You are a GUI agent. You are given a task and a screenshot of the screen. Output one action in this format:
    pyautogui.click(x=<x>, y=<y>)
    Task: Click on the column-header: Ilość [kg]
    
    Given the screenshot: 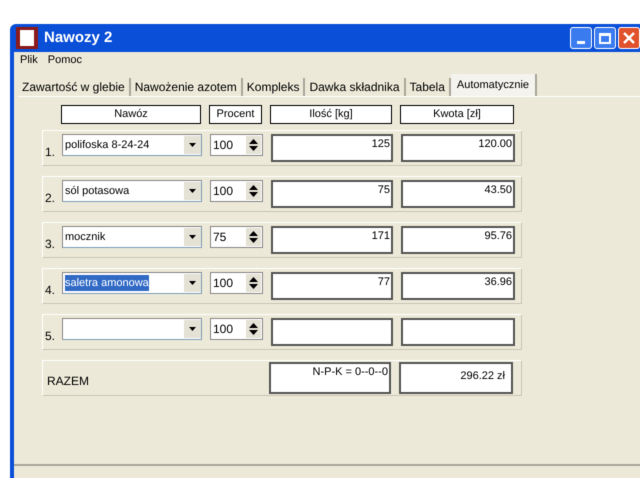 What is the action you would take?
    pyautogui.click(x=331, y=114)
    